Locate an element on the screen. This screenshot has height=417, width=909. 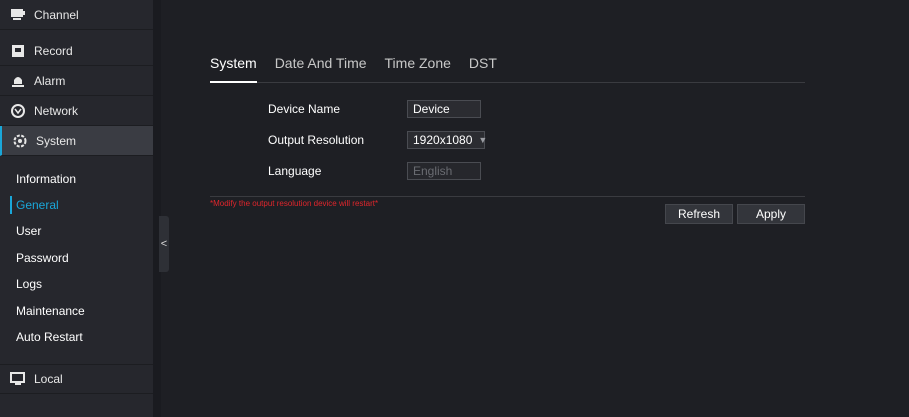
submenu-item-general: General is located at coordinates (76, 205).